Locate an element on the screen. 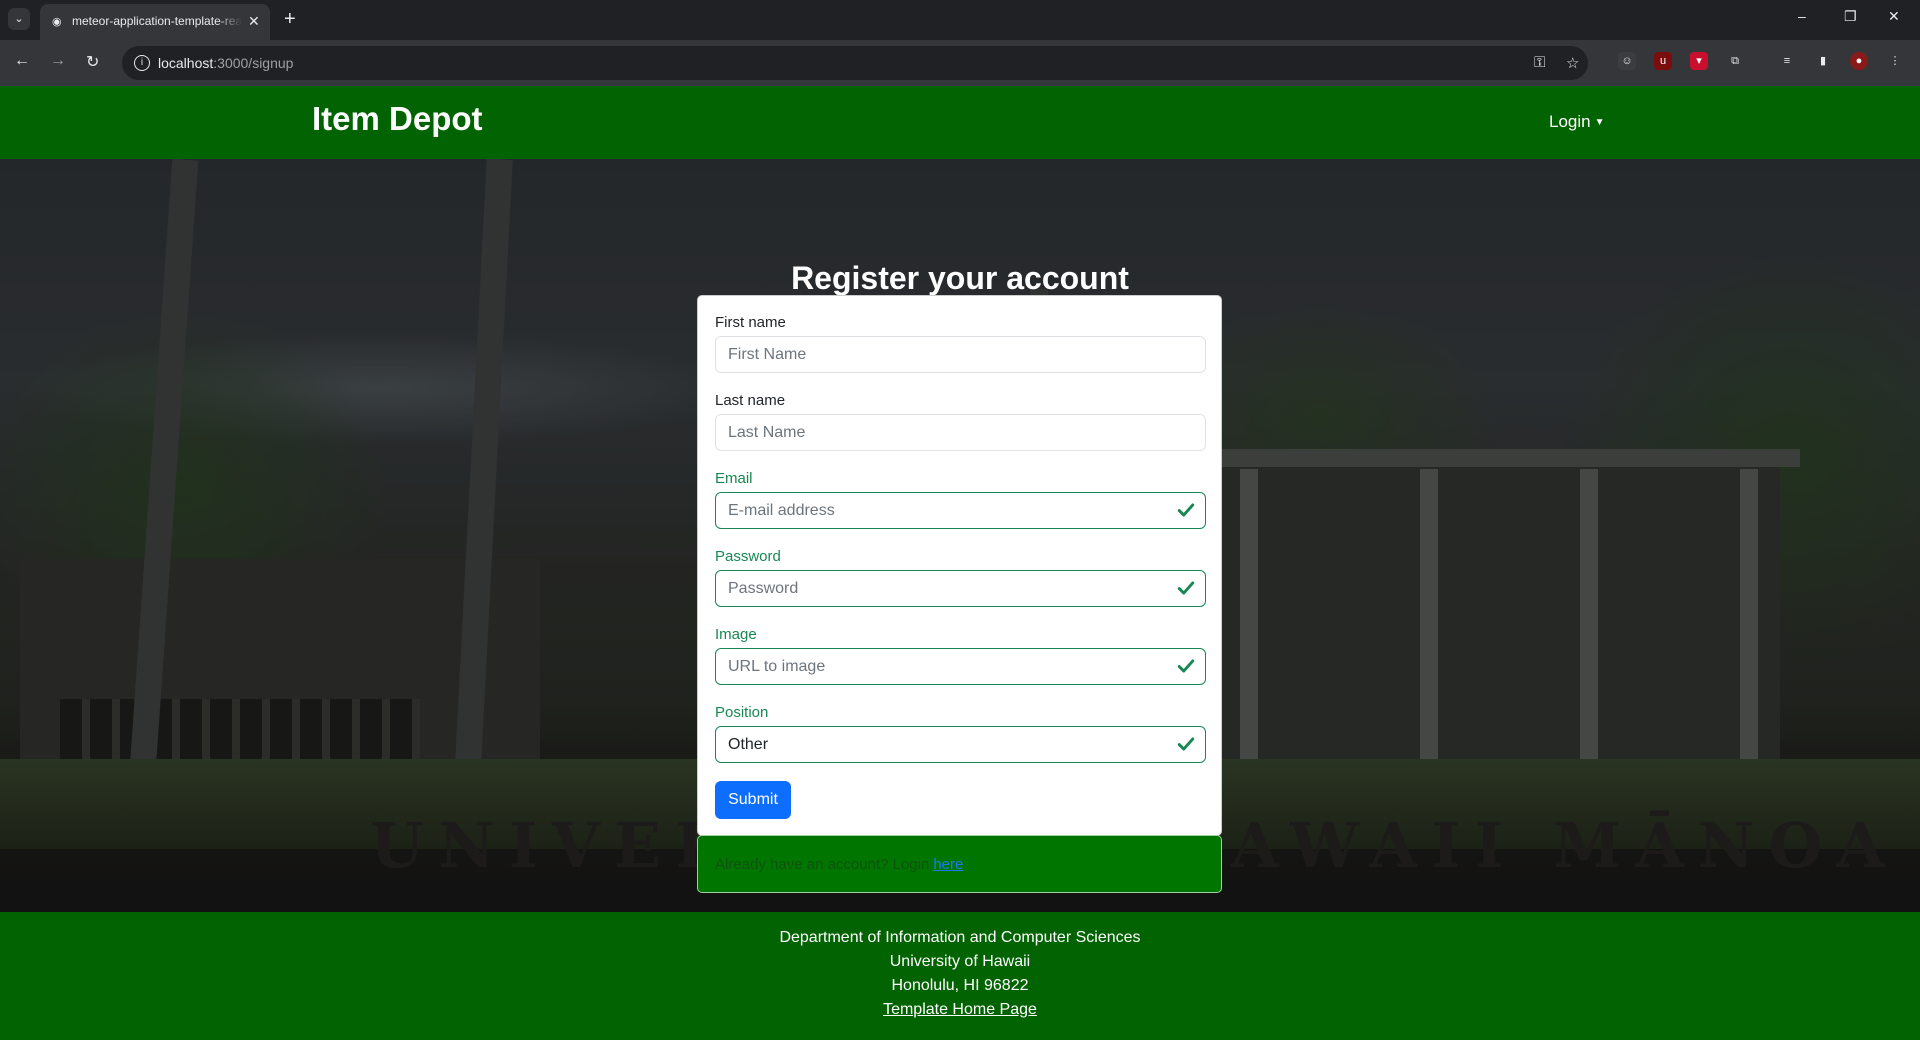 Image resolution: width=1920 pixels, height=1040 pixels. tab-title: meteor-application-template-react is located at coordinates (157, 21).